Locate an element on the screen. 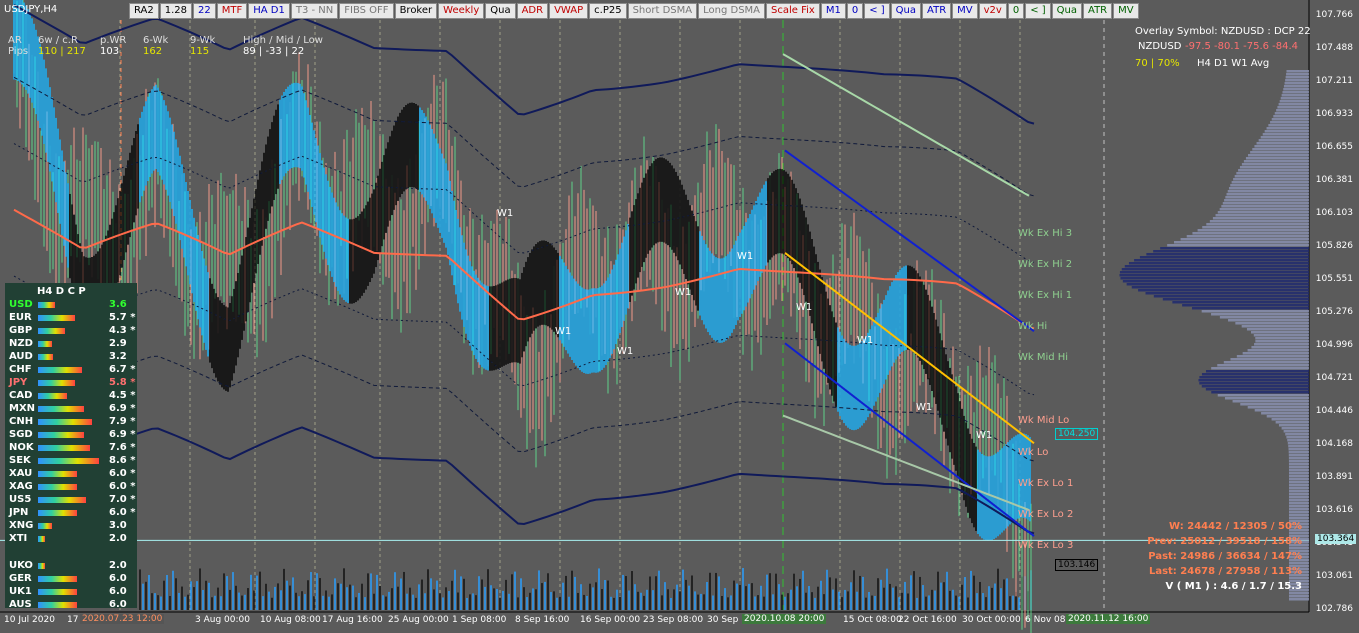  toolbar-button-22: v2v is located at coordinates (992, 11).